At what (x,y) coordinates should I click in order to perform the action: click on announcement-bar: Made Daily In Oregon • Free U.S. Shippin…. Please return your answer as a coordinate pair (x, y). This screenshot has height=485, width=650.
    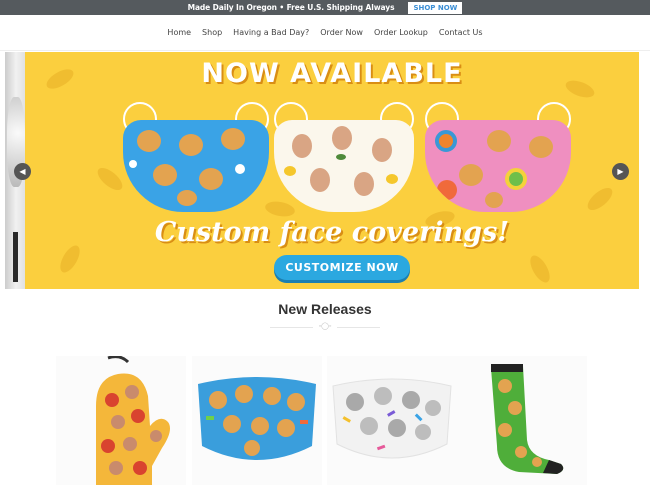
    Looking at the image, I should click on (325, 7).